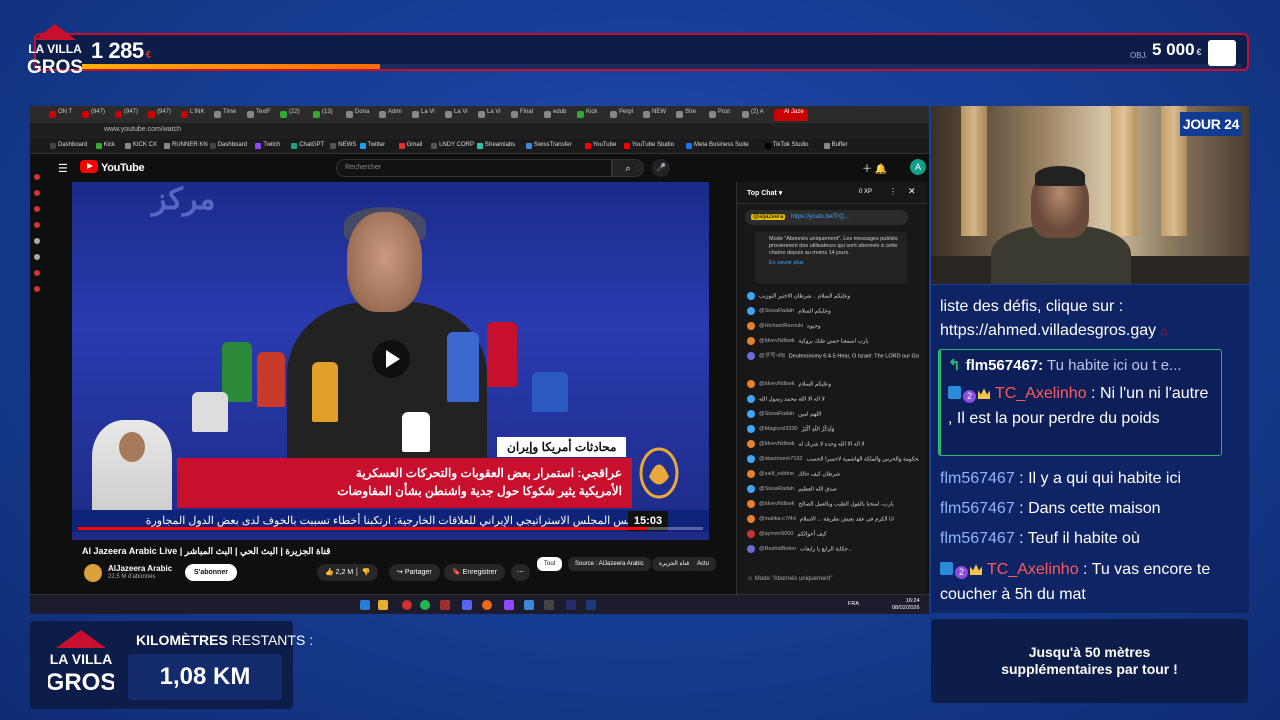  What do you see at coordinates (414, 572) in the screenshot?
I see `share-button: ↪ Partager` at bounding box center [414, 572].